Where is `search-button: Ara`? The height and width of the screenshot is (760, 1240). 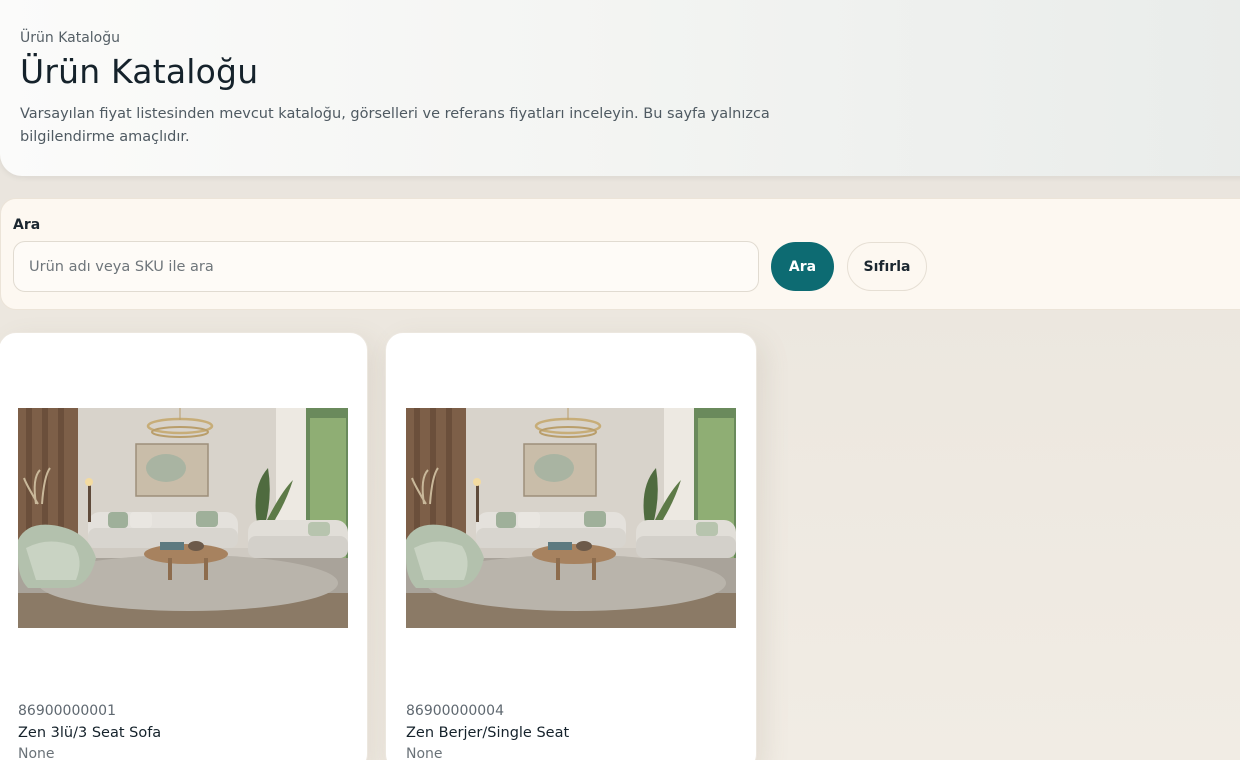 search-button: Ara is located at coordinates (802, 266).